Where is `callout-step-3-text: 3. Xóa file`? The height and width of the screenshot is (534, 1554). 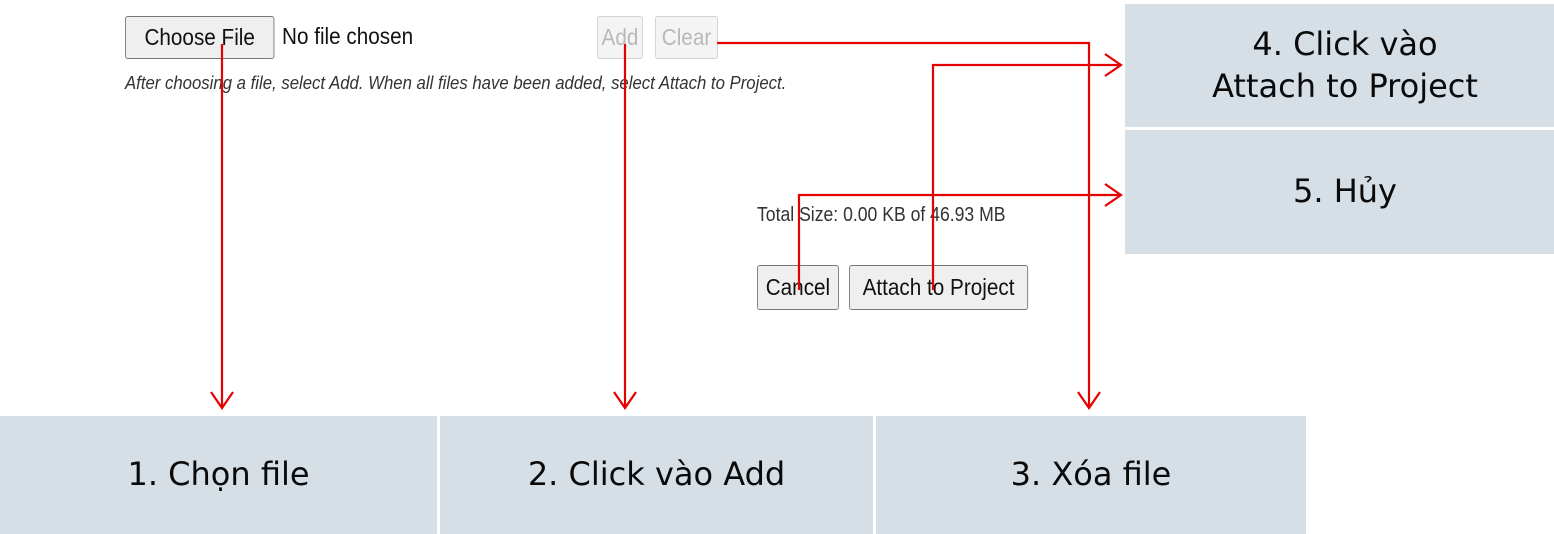
callout-step-3-text: 3. Xóa file is located at coordinates (1091, 474).